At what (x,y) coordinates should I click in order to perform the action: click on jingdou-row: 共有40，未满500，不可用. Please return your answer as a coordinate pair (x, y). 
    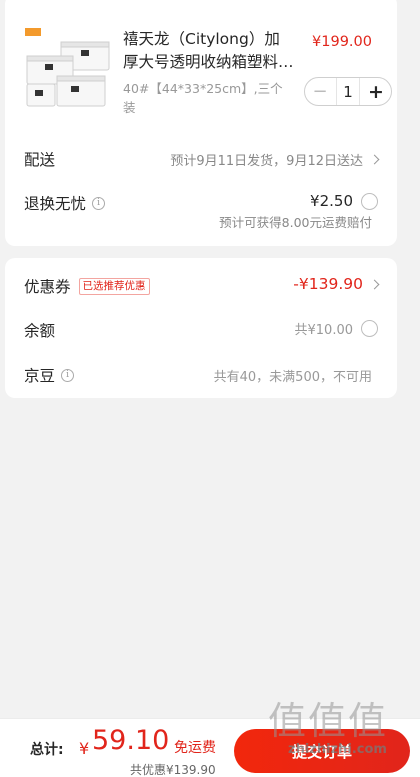
    Looking at the image, I should click on (293, 375).